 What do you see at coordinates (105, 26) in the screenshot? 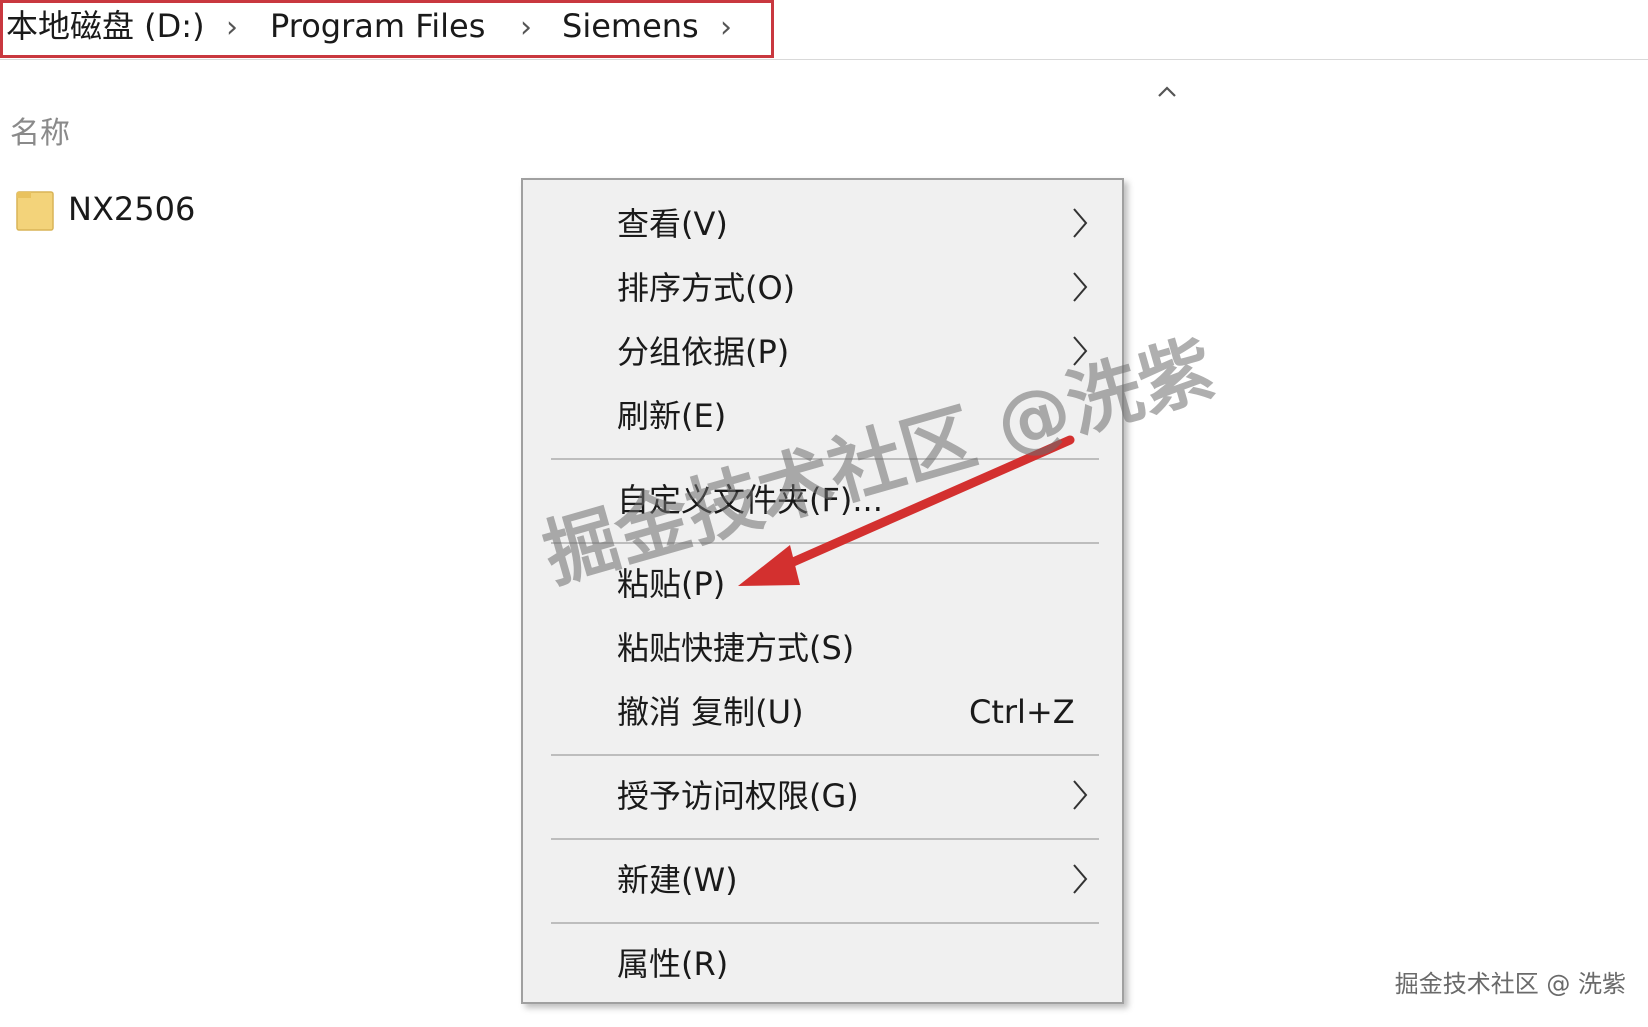
I see `breadcrumb-item-local-disk: 本地磁盘 (D:)` at bounding box center [105, 26].